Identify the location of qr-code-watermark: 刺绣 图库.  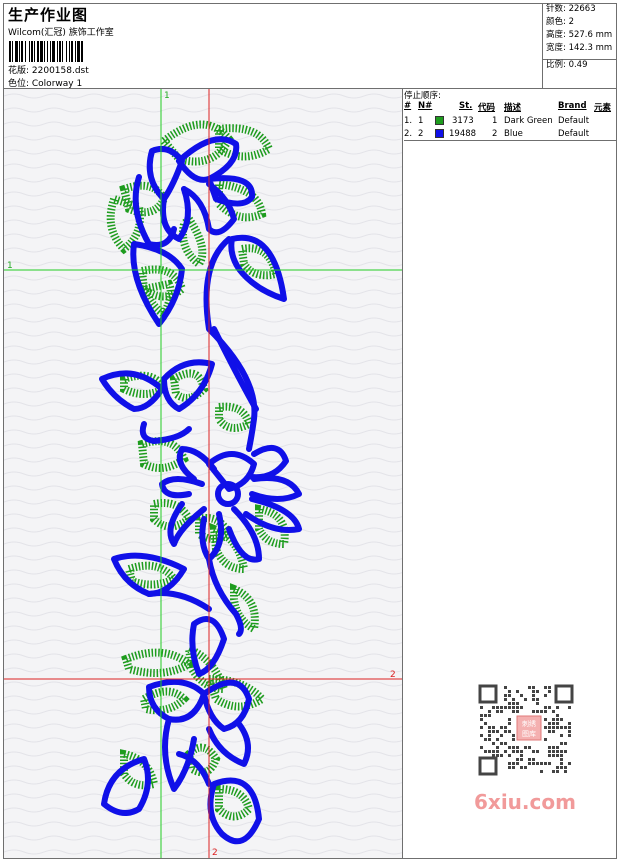
(526, 730).